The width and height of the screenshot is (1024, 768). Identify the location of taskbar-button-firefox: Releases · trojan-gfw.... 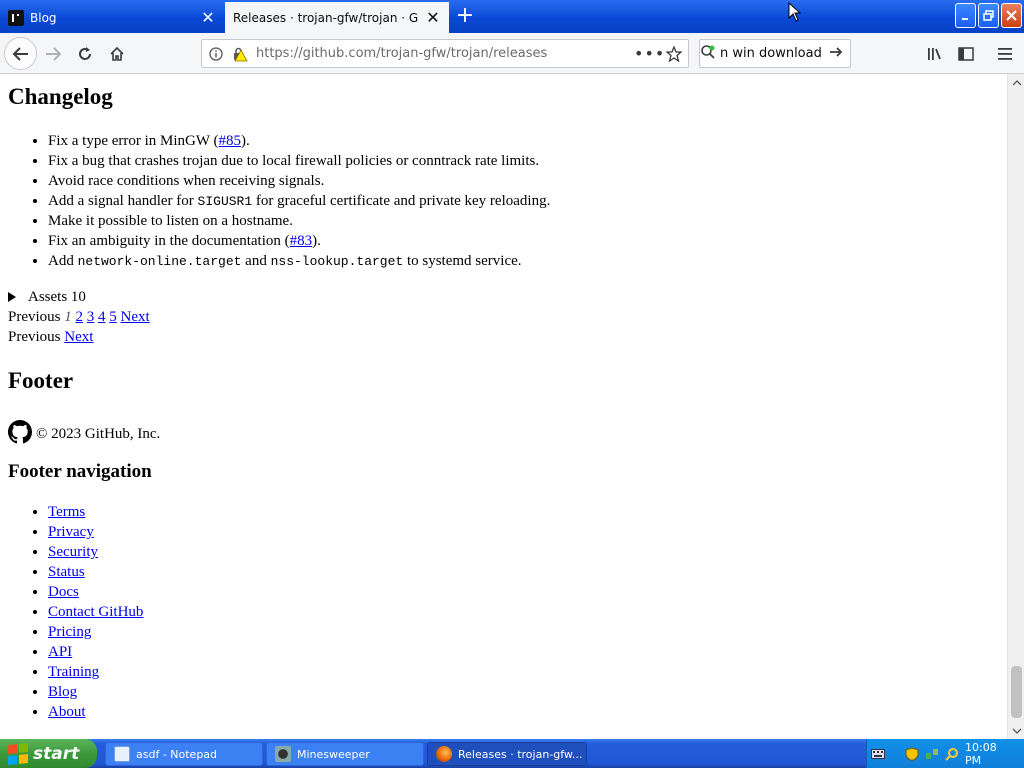
(507, 754).